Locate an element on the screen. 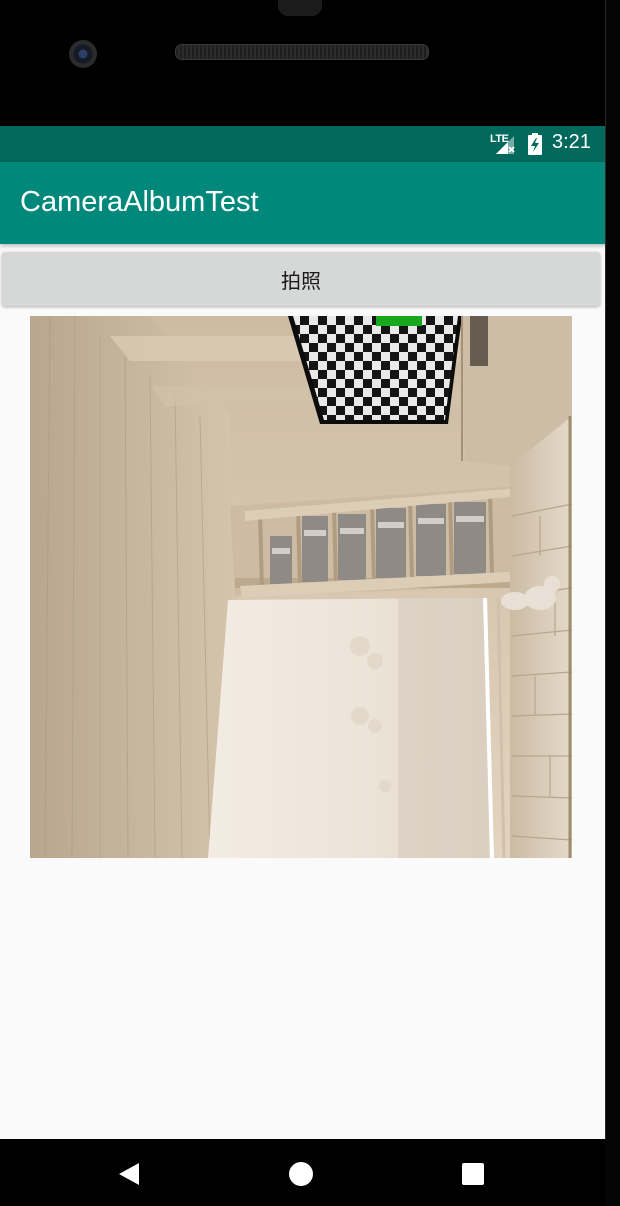  app-toolbar: CameraAlbumTest is located at coordinates (303, 203).